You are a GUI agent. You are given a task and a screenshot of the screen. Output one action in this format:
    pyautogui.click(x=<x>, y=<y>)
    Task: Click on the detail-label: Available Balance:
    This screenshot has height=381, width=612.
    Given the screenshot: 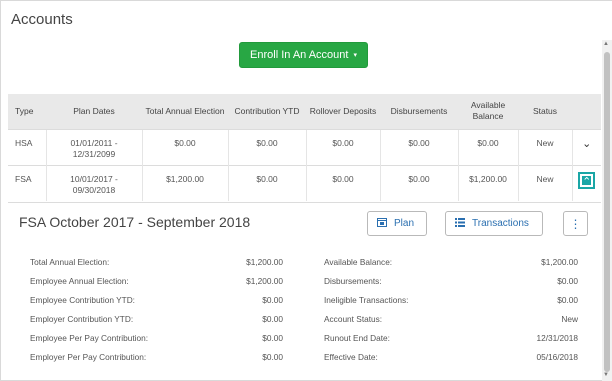 What is the action you would take?
    pyautogui.click(x=358, y=262)
    